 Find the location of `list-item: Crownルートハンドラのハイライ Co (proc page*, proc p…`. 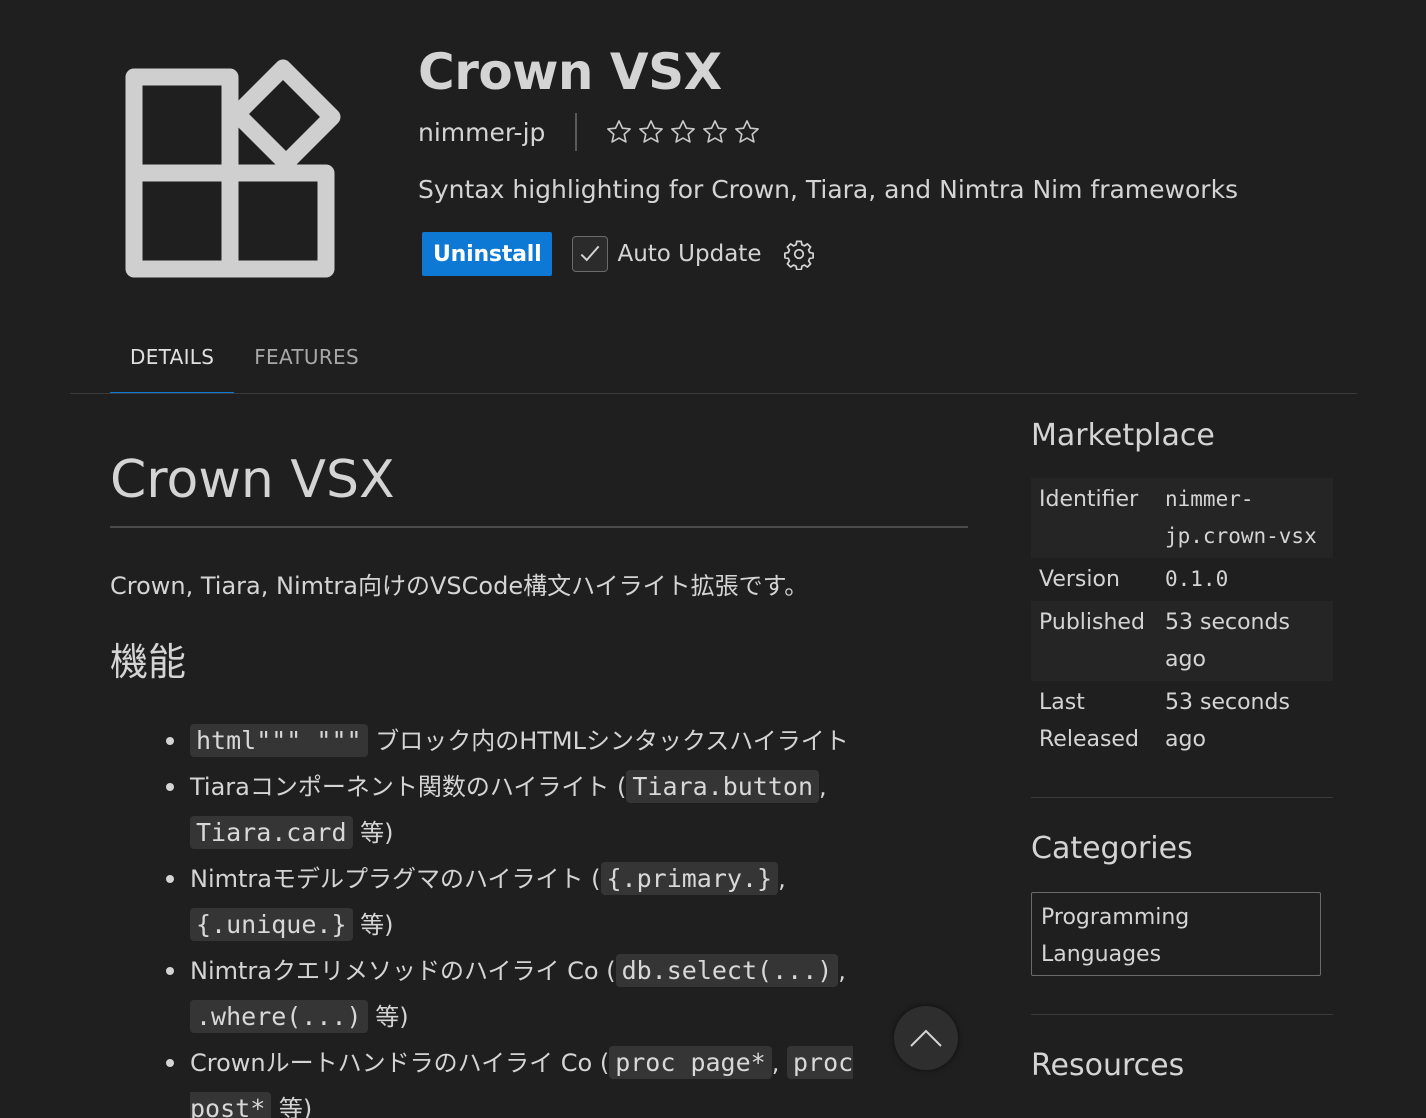

list-item: Crownルートハンドラのハイライ Co (proc page*, proc p… is located at coordinates (523, 1079).